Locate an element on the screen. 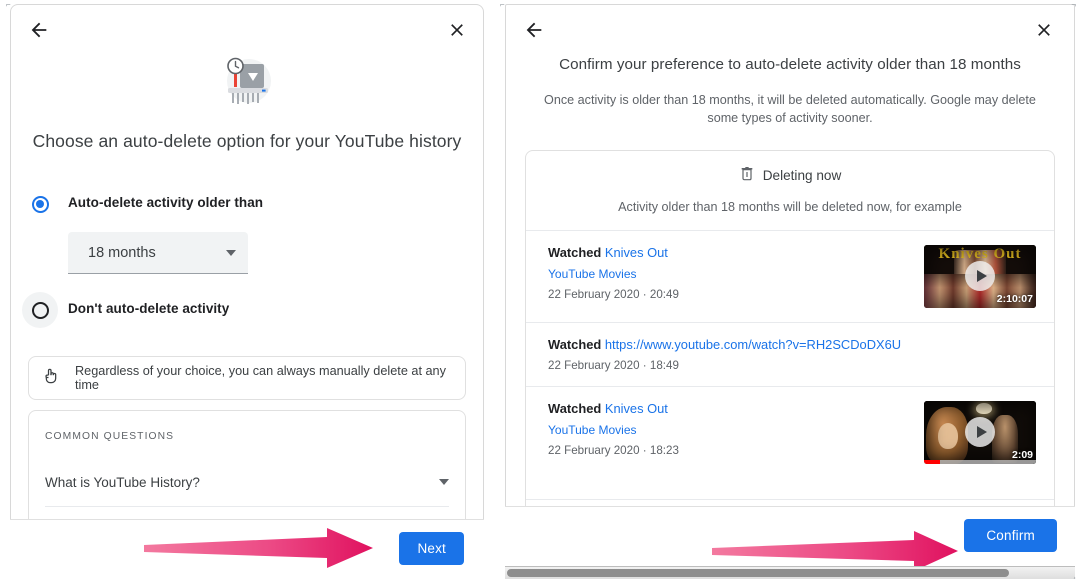  crop-tick: ¸ is located at coordinates (1074, 574).